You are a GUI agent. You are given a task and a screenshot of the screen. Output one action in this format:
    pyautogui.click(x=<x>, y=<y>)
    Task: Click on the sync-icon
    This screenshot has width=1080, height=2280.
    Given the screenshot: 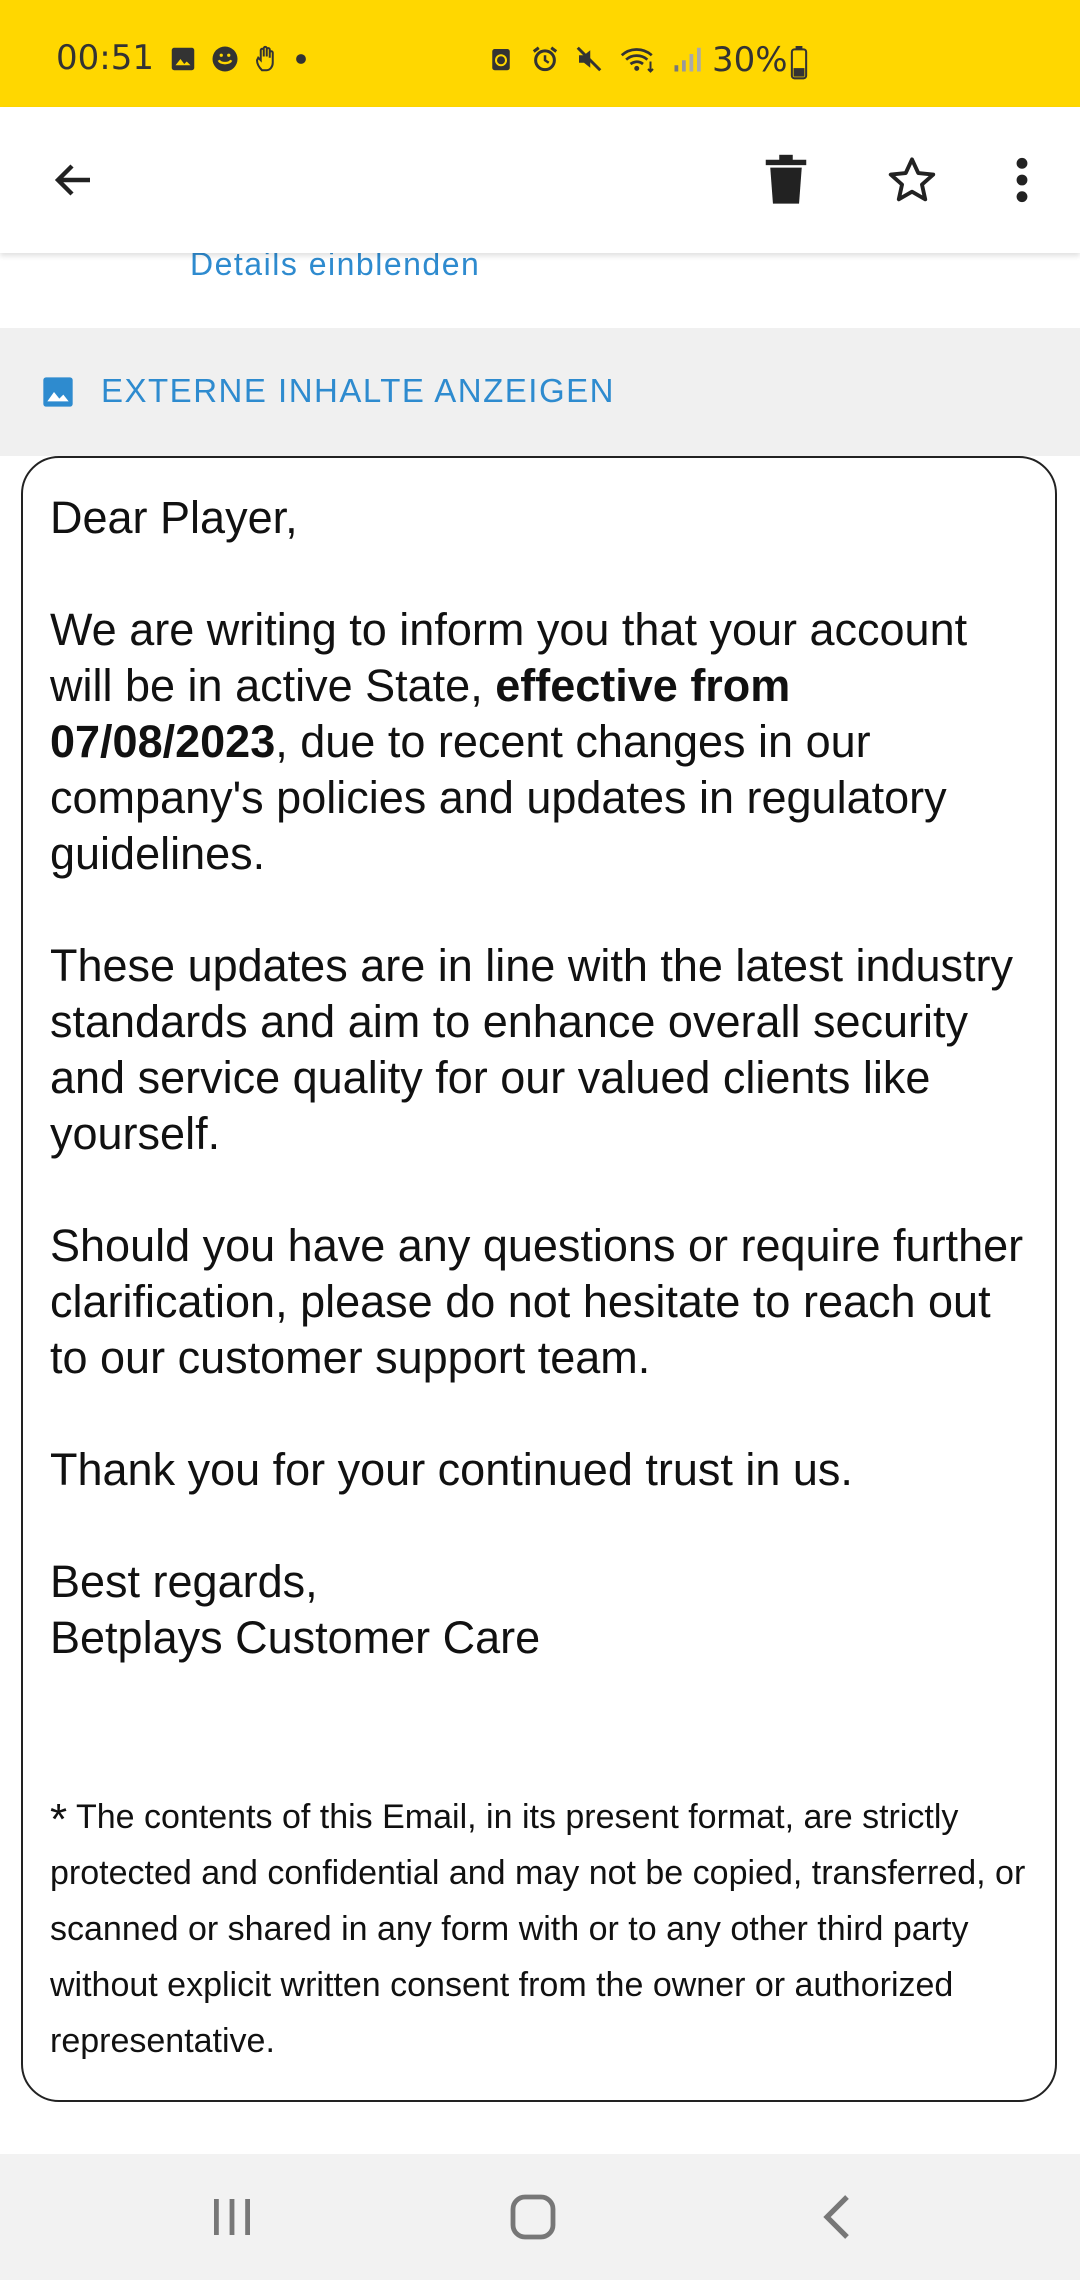 What is the action you would take?
    pyautogui.click(x=501, y=60)
    